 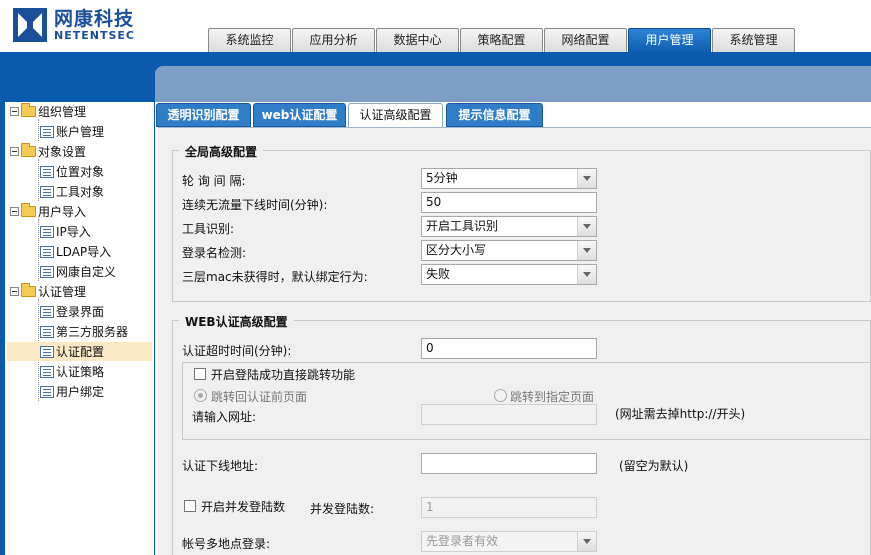 I want to click on mac-fail-select: 失败, so click(x=509, y=274).